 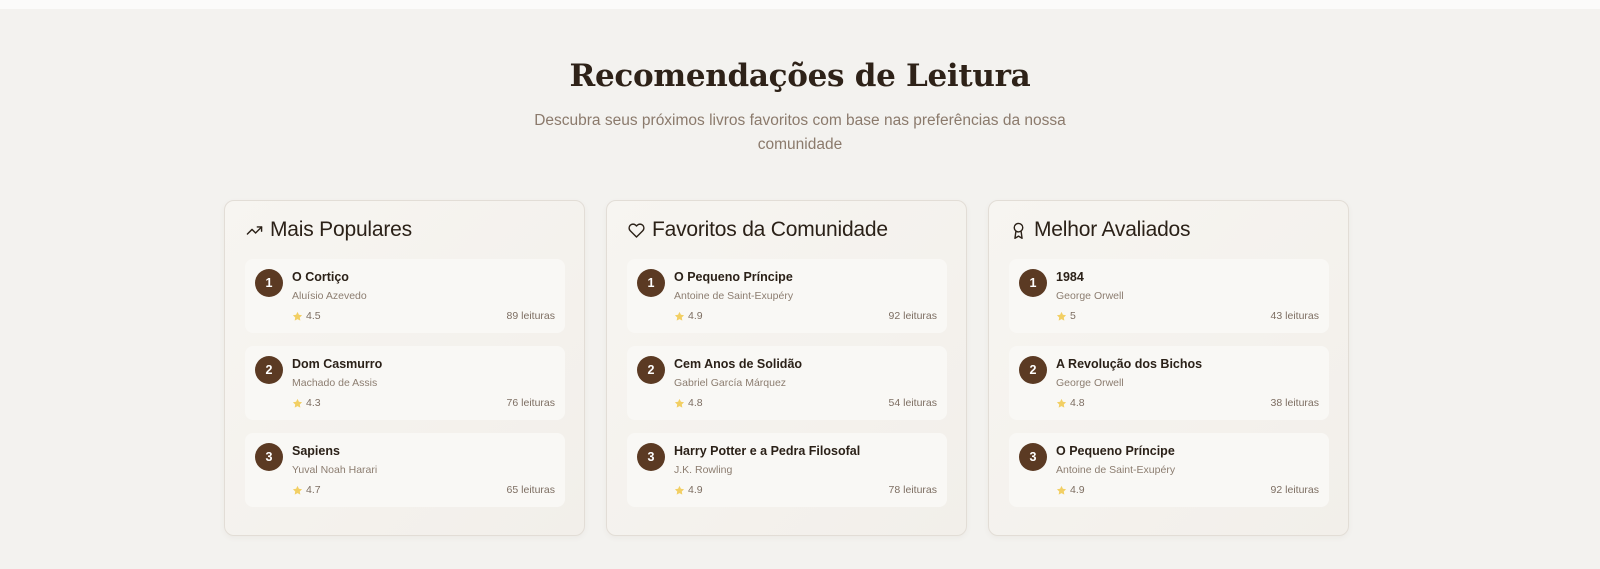 I want to click on top-bar-edge, so click(x=800, y=4).